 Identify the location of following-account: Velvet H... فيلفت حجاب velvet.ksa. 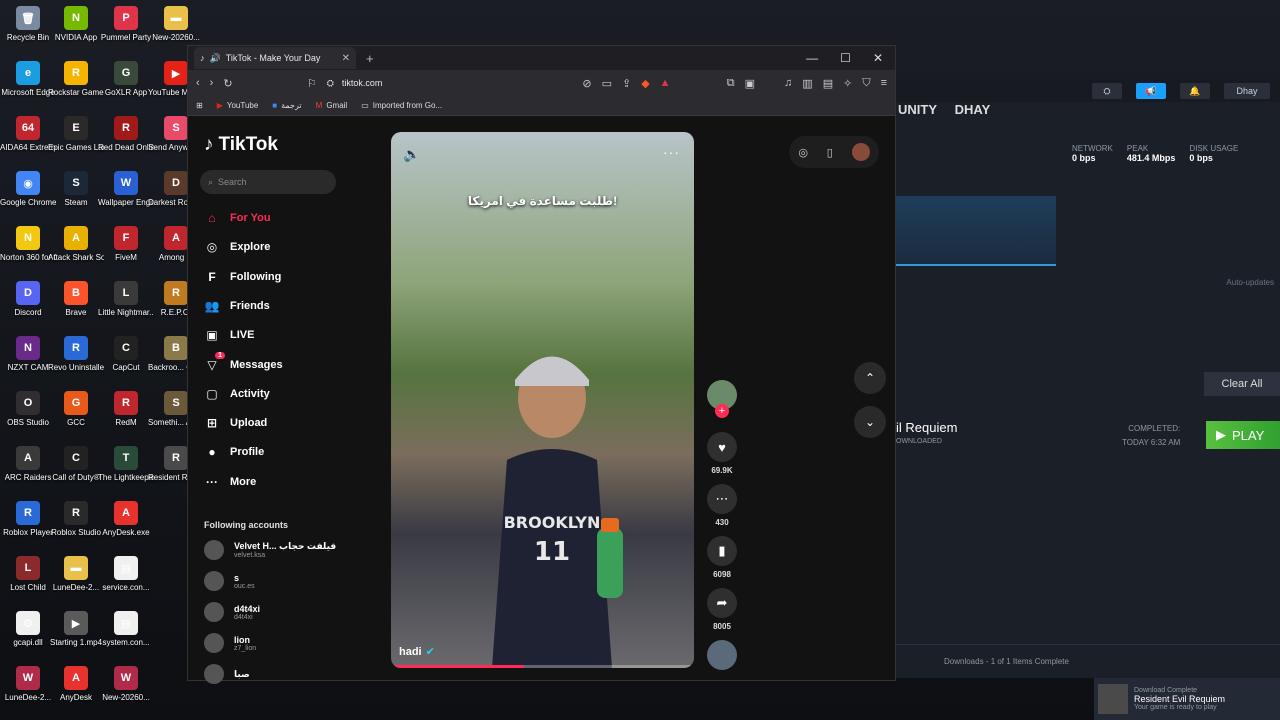
(270, 550).